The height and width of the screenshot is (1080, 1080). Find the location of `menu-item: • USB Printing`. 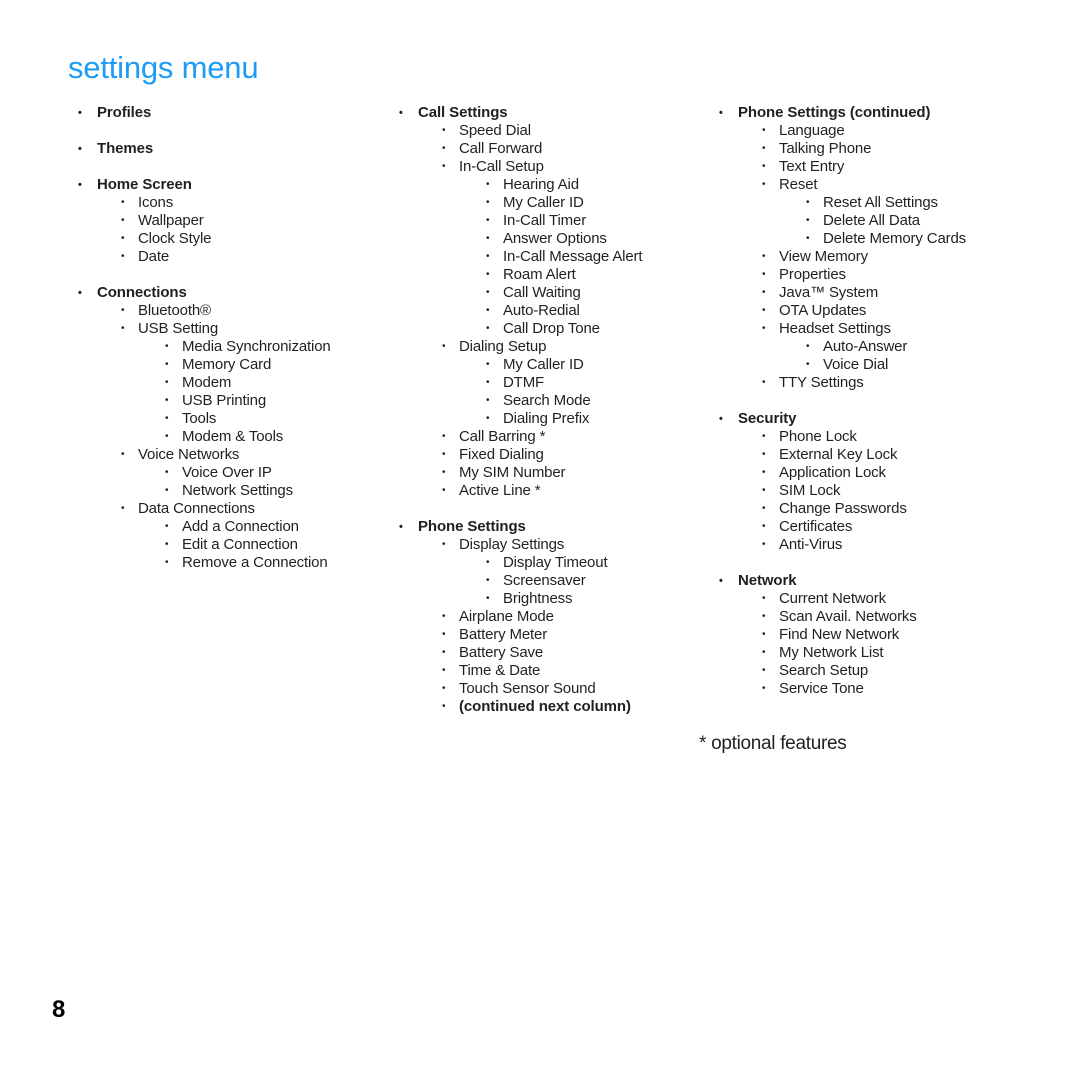

menu-item: • USB Printing is located at coordinates (230, 401).